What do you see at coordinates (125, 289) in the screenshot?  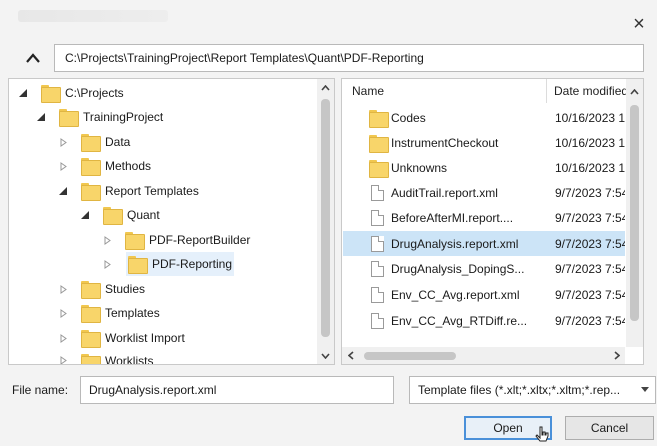 I see `tree-item-label: Studies` at bounding box center [125, 289].